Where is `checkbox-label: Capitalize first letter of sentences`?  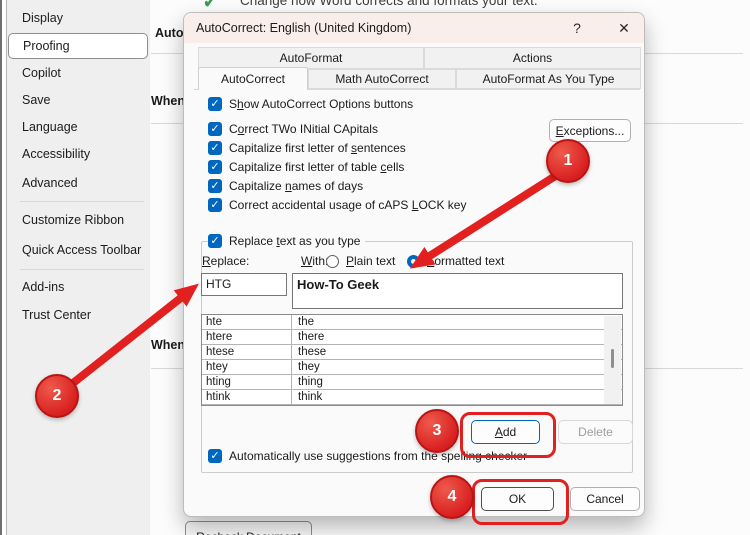 checkbox-label: Capitalize first letter of sentences is located at coordinates (317, 148).